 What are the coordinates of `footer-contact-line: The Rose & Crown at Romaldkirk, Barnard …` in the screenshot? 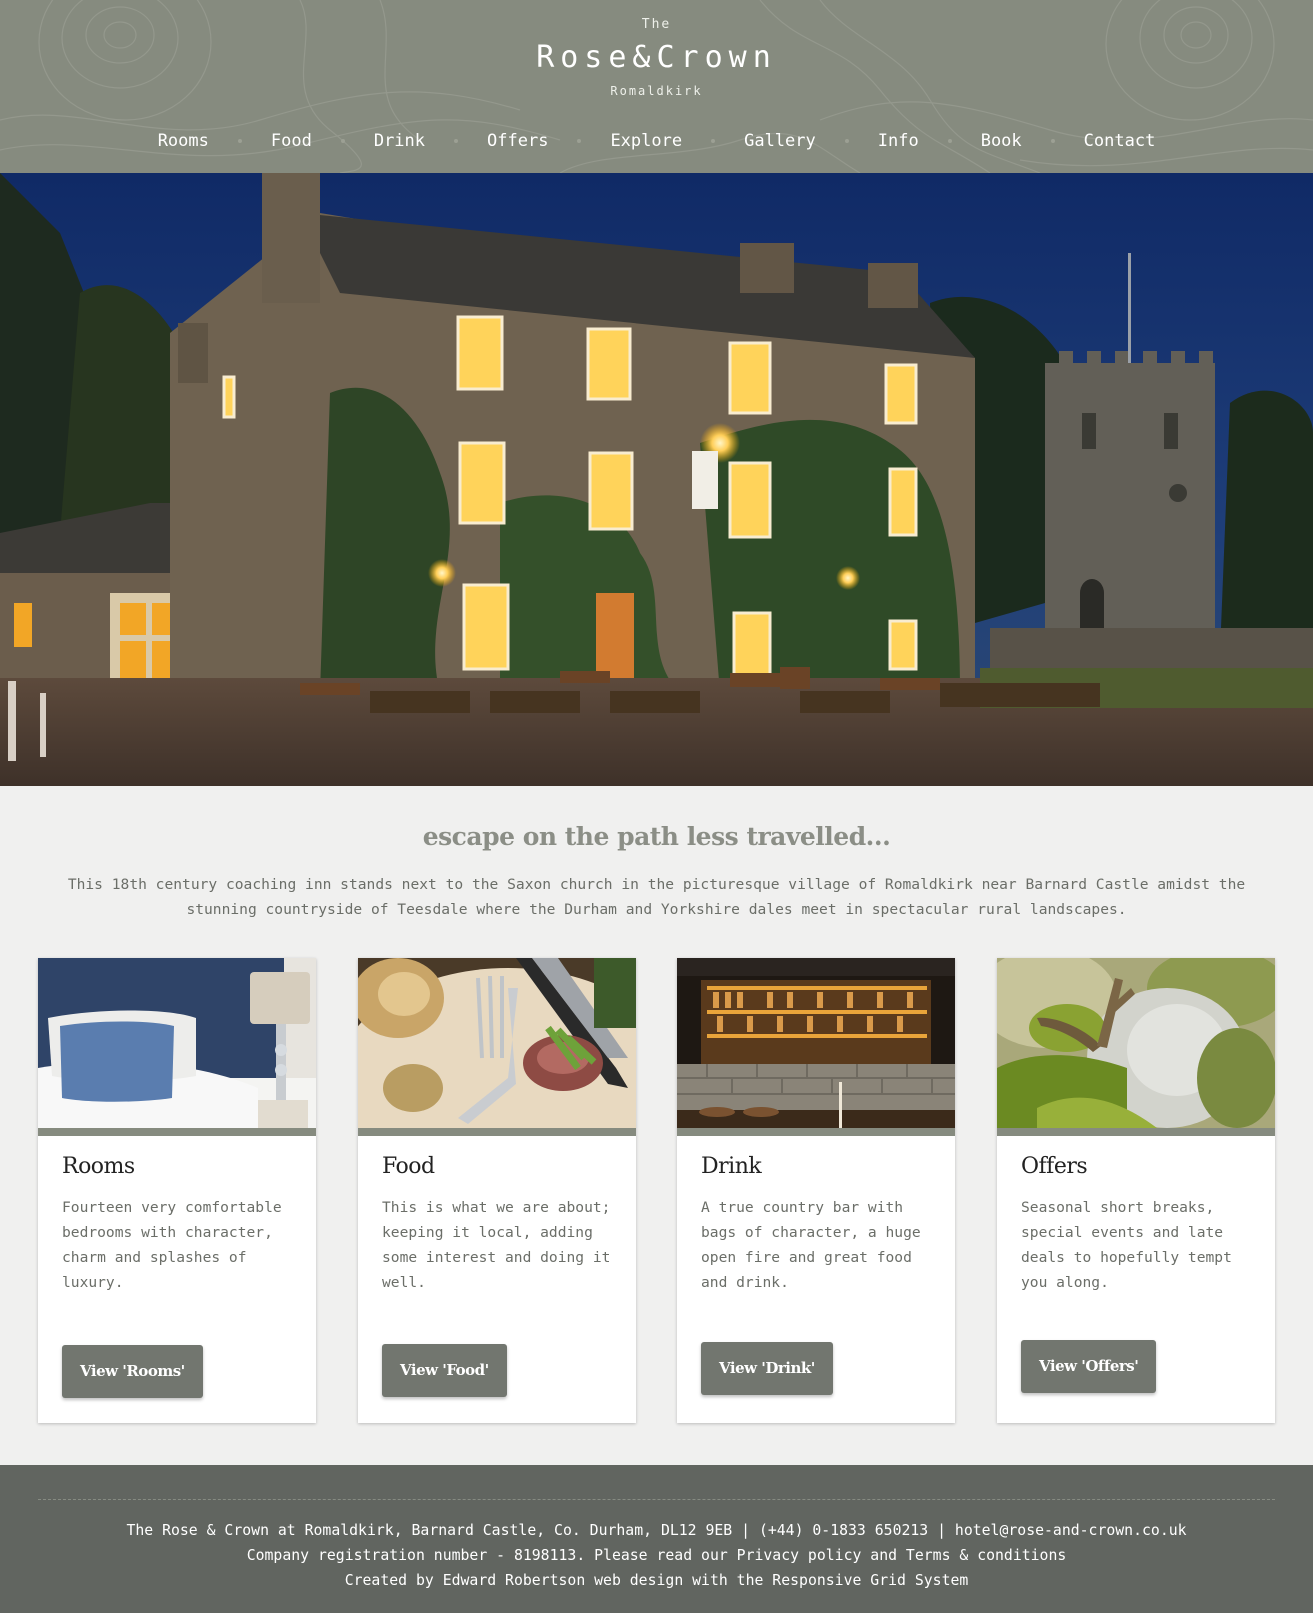 It's located at (656, 1530).